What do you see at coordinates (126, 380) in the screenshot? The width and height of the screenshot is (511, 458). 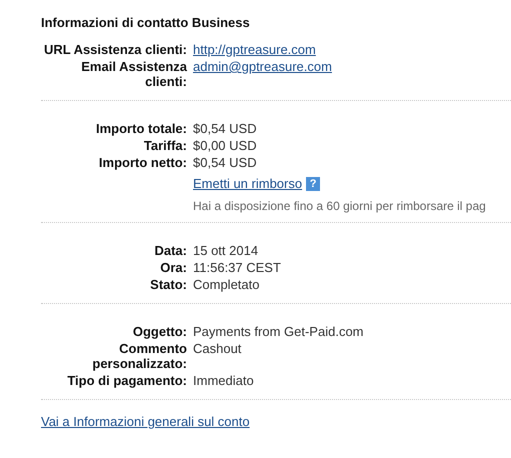 I see `field-label: Tipo di pagamento:` at bounding box center [126, 380].